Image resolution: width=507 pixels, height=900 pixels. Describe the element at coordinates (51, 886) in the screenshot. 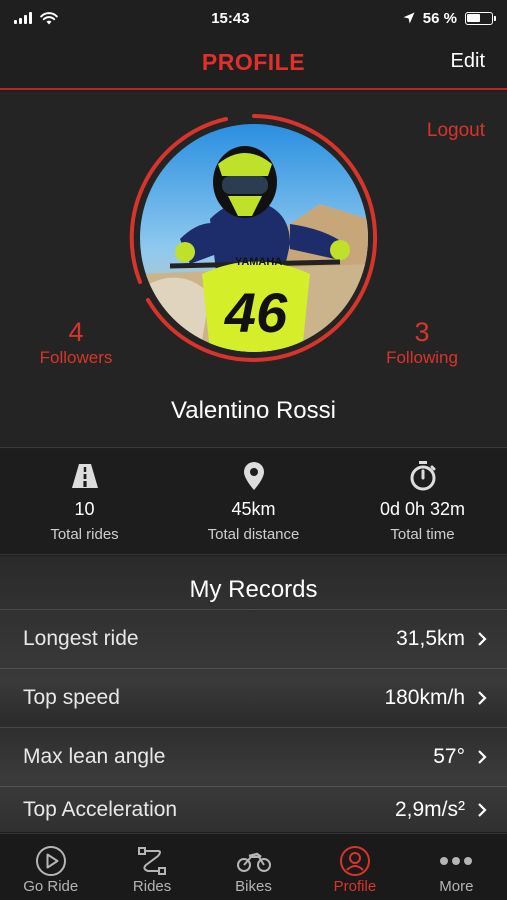

I see `tab-label: Go Ride` at that location.